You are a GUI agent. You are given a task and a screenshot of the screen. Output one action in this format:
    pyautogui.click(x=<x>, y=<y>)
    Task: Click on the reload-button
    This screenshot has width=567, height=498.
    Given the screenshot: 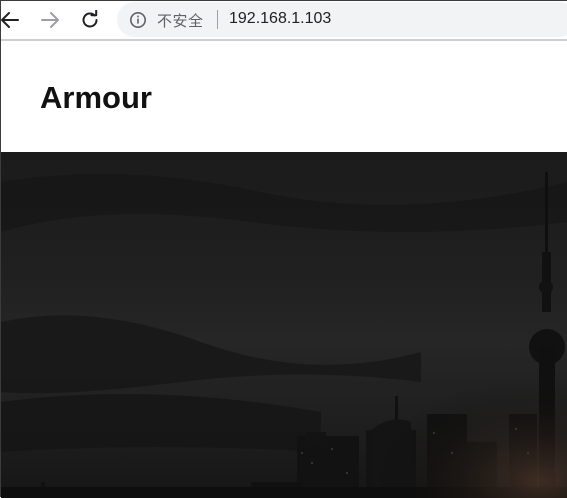 What is the action you would take?
    pyautogui.click(x=90, y=20)
    